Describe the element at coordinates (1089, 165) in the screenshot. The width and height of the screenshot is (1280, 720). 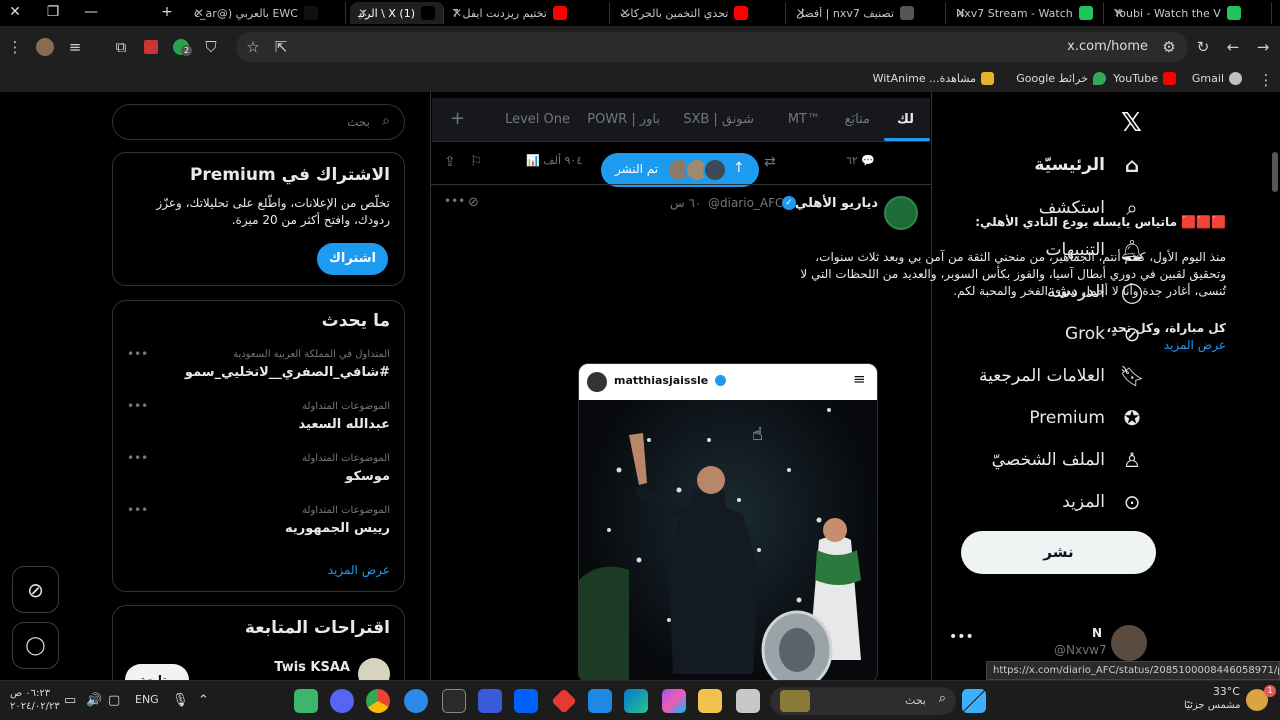
I see `nav-item-1: ⌂ الرئيسيّة` at that location.